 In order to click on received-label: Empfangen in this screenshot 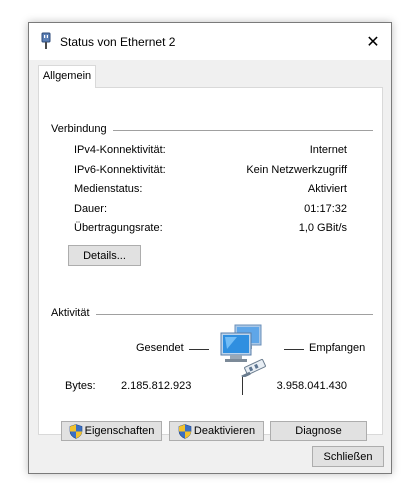, I will do `click(337, 348)`.